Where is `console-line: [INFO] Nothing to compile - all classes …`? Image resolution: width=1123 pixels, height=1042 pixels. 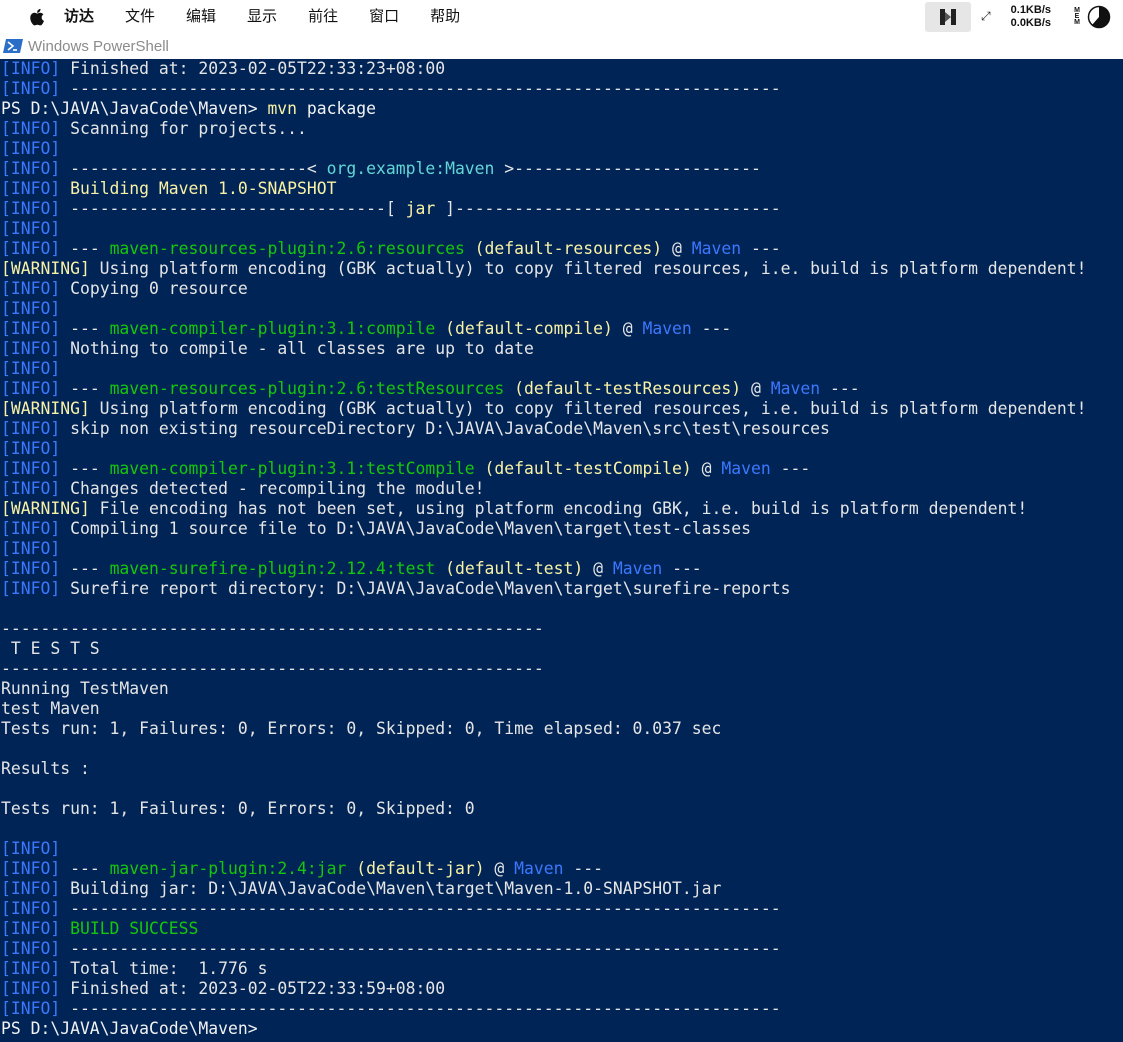
console-line: [INFO] Nothing to compile - all classes … is located at coordinates (562, 349).